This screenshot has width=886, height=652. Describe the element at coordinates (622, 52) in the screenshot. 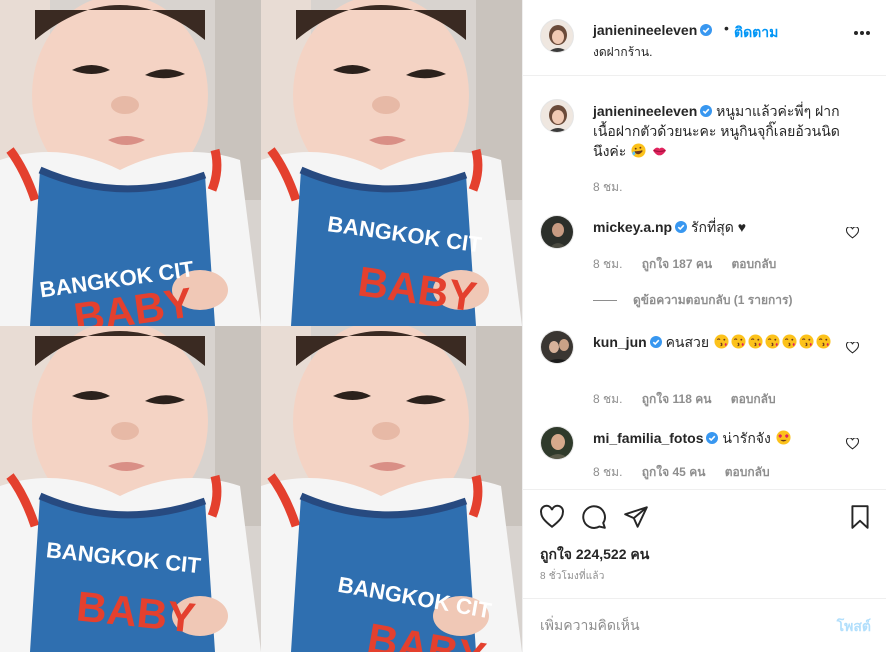

I see `location-link: งดฝากร้าน.` at that location.